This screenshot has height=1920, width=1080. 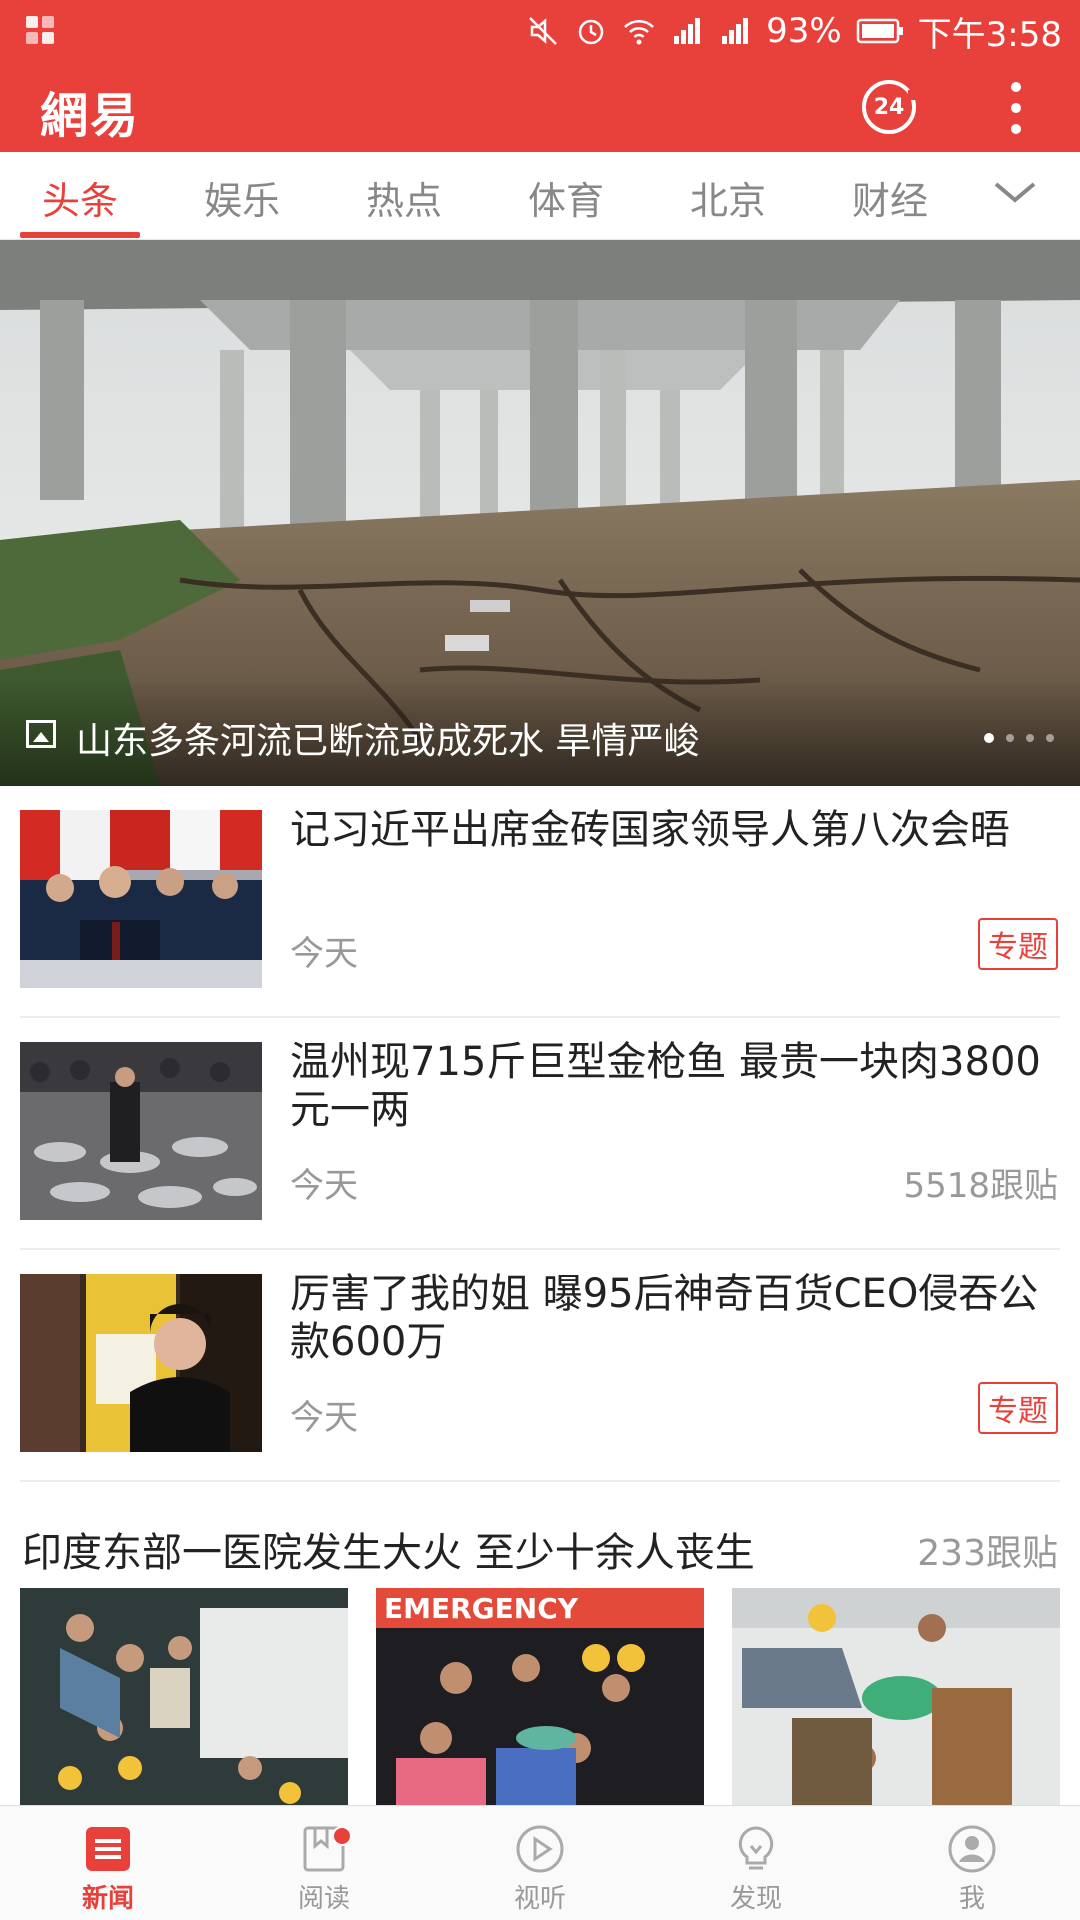 I want to click on gallery-photo: EMERGENCY, so click(x=540, y=1696).